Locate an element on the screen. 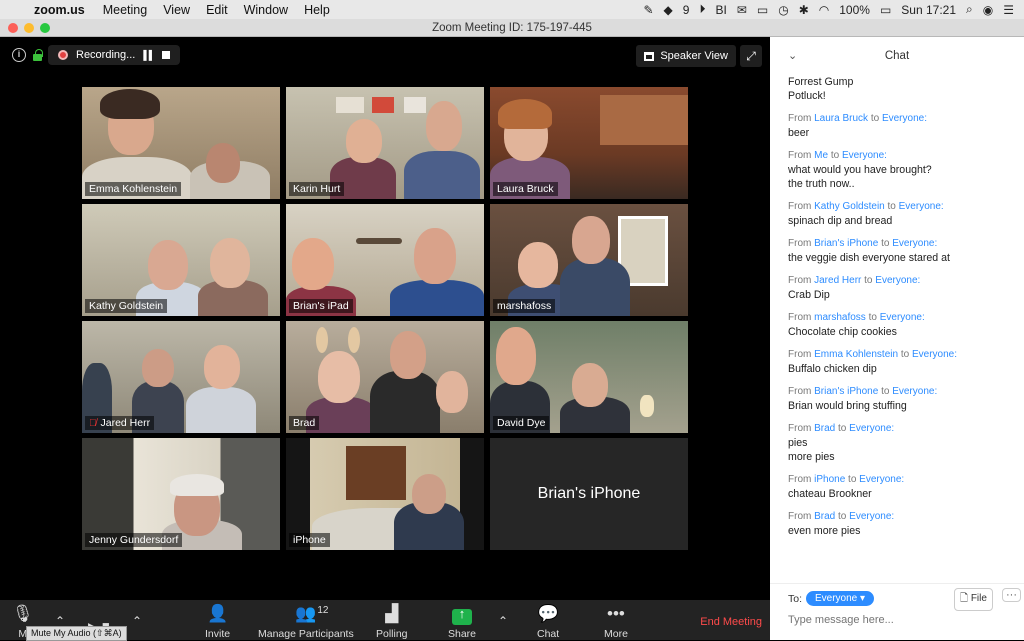 Image resolution: width=1024 pixels, height=641 pixels. battery-percent: 100% is located at coordinates (854, 9).